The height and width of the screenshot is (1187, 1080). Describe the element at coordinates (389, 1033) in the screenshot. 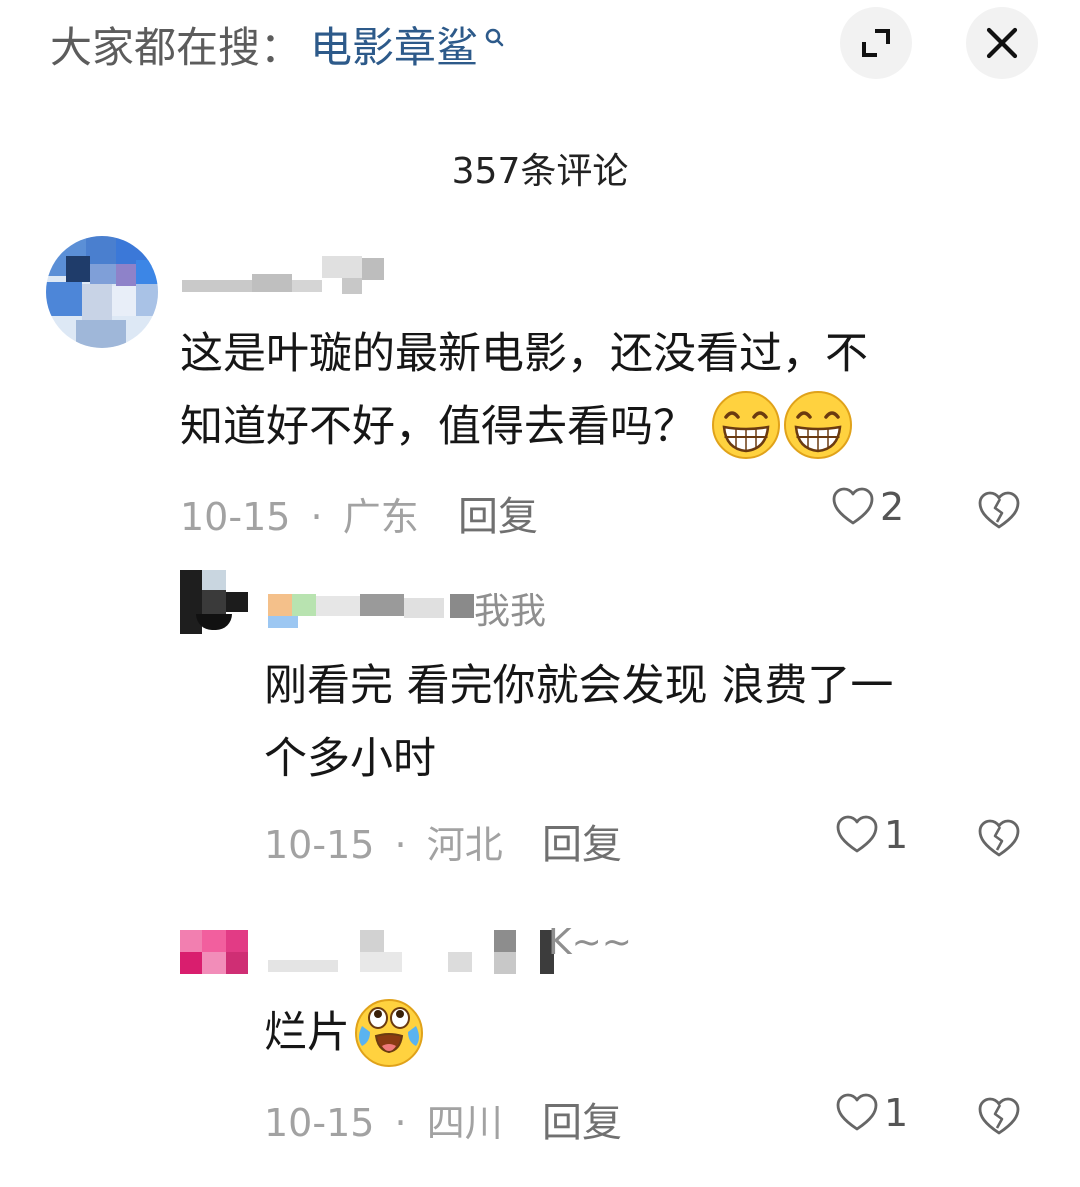

I see `crying-laughing-emoji` at that location.